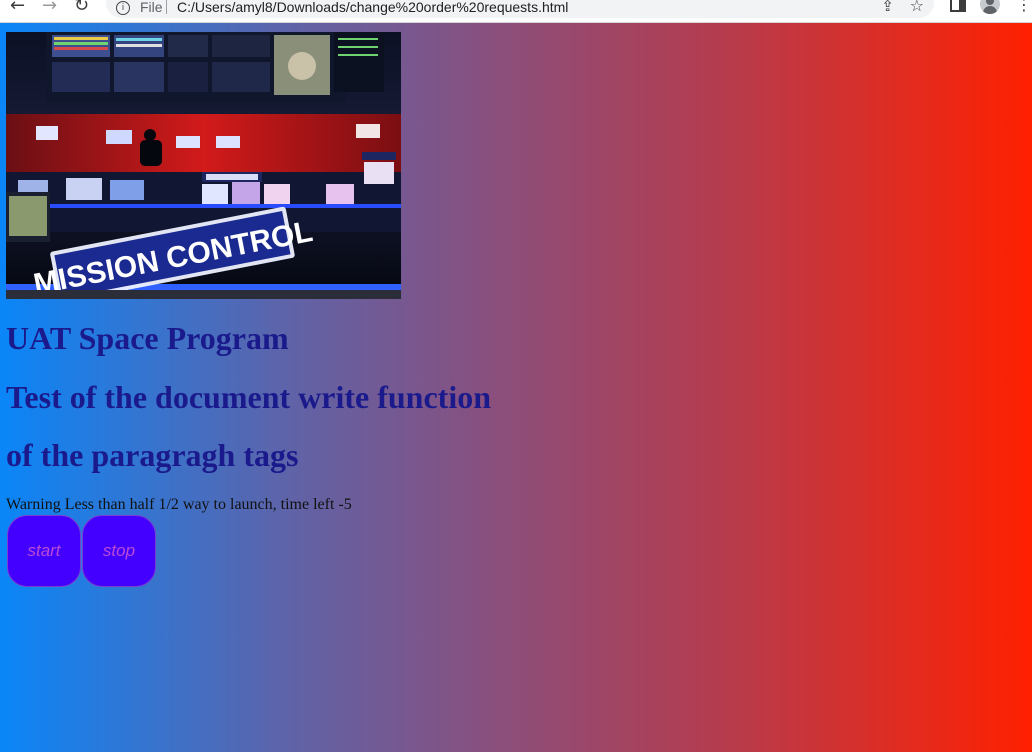 The height and width of the screenshot is (752, 1032). What do you see at coordinates (958, 6) in the screenshot?
I see `side-panel-icon` at bounding box center [958, 6].